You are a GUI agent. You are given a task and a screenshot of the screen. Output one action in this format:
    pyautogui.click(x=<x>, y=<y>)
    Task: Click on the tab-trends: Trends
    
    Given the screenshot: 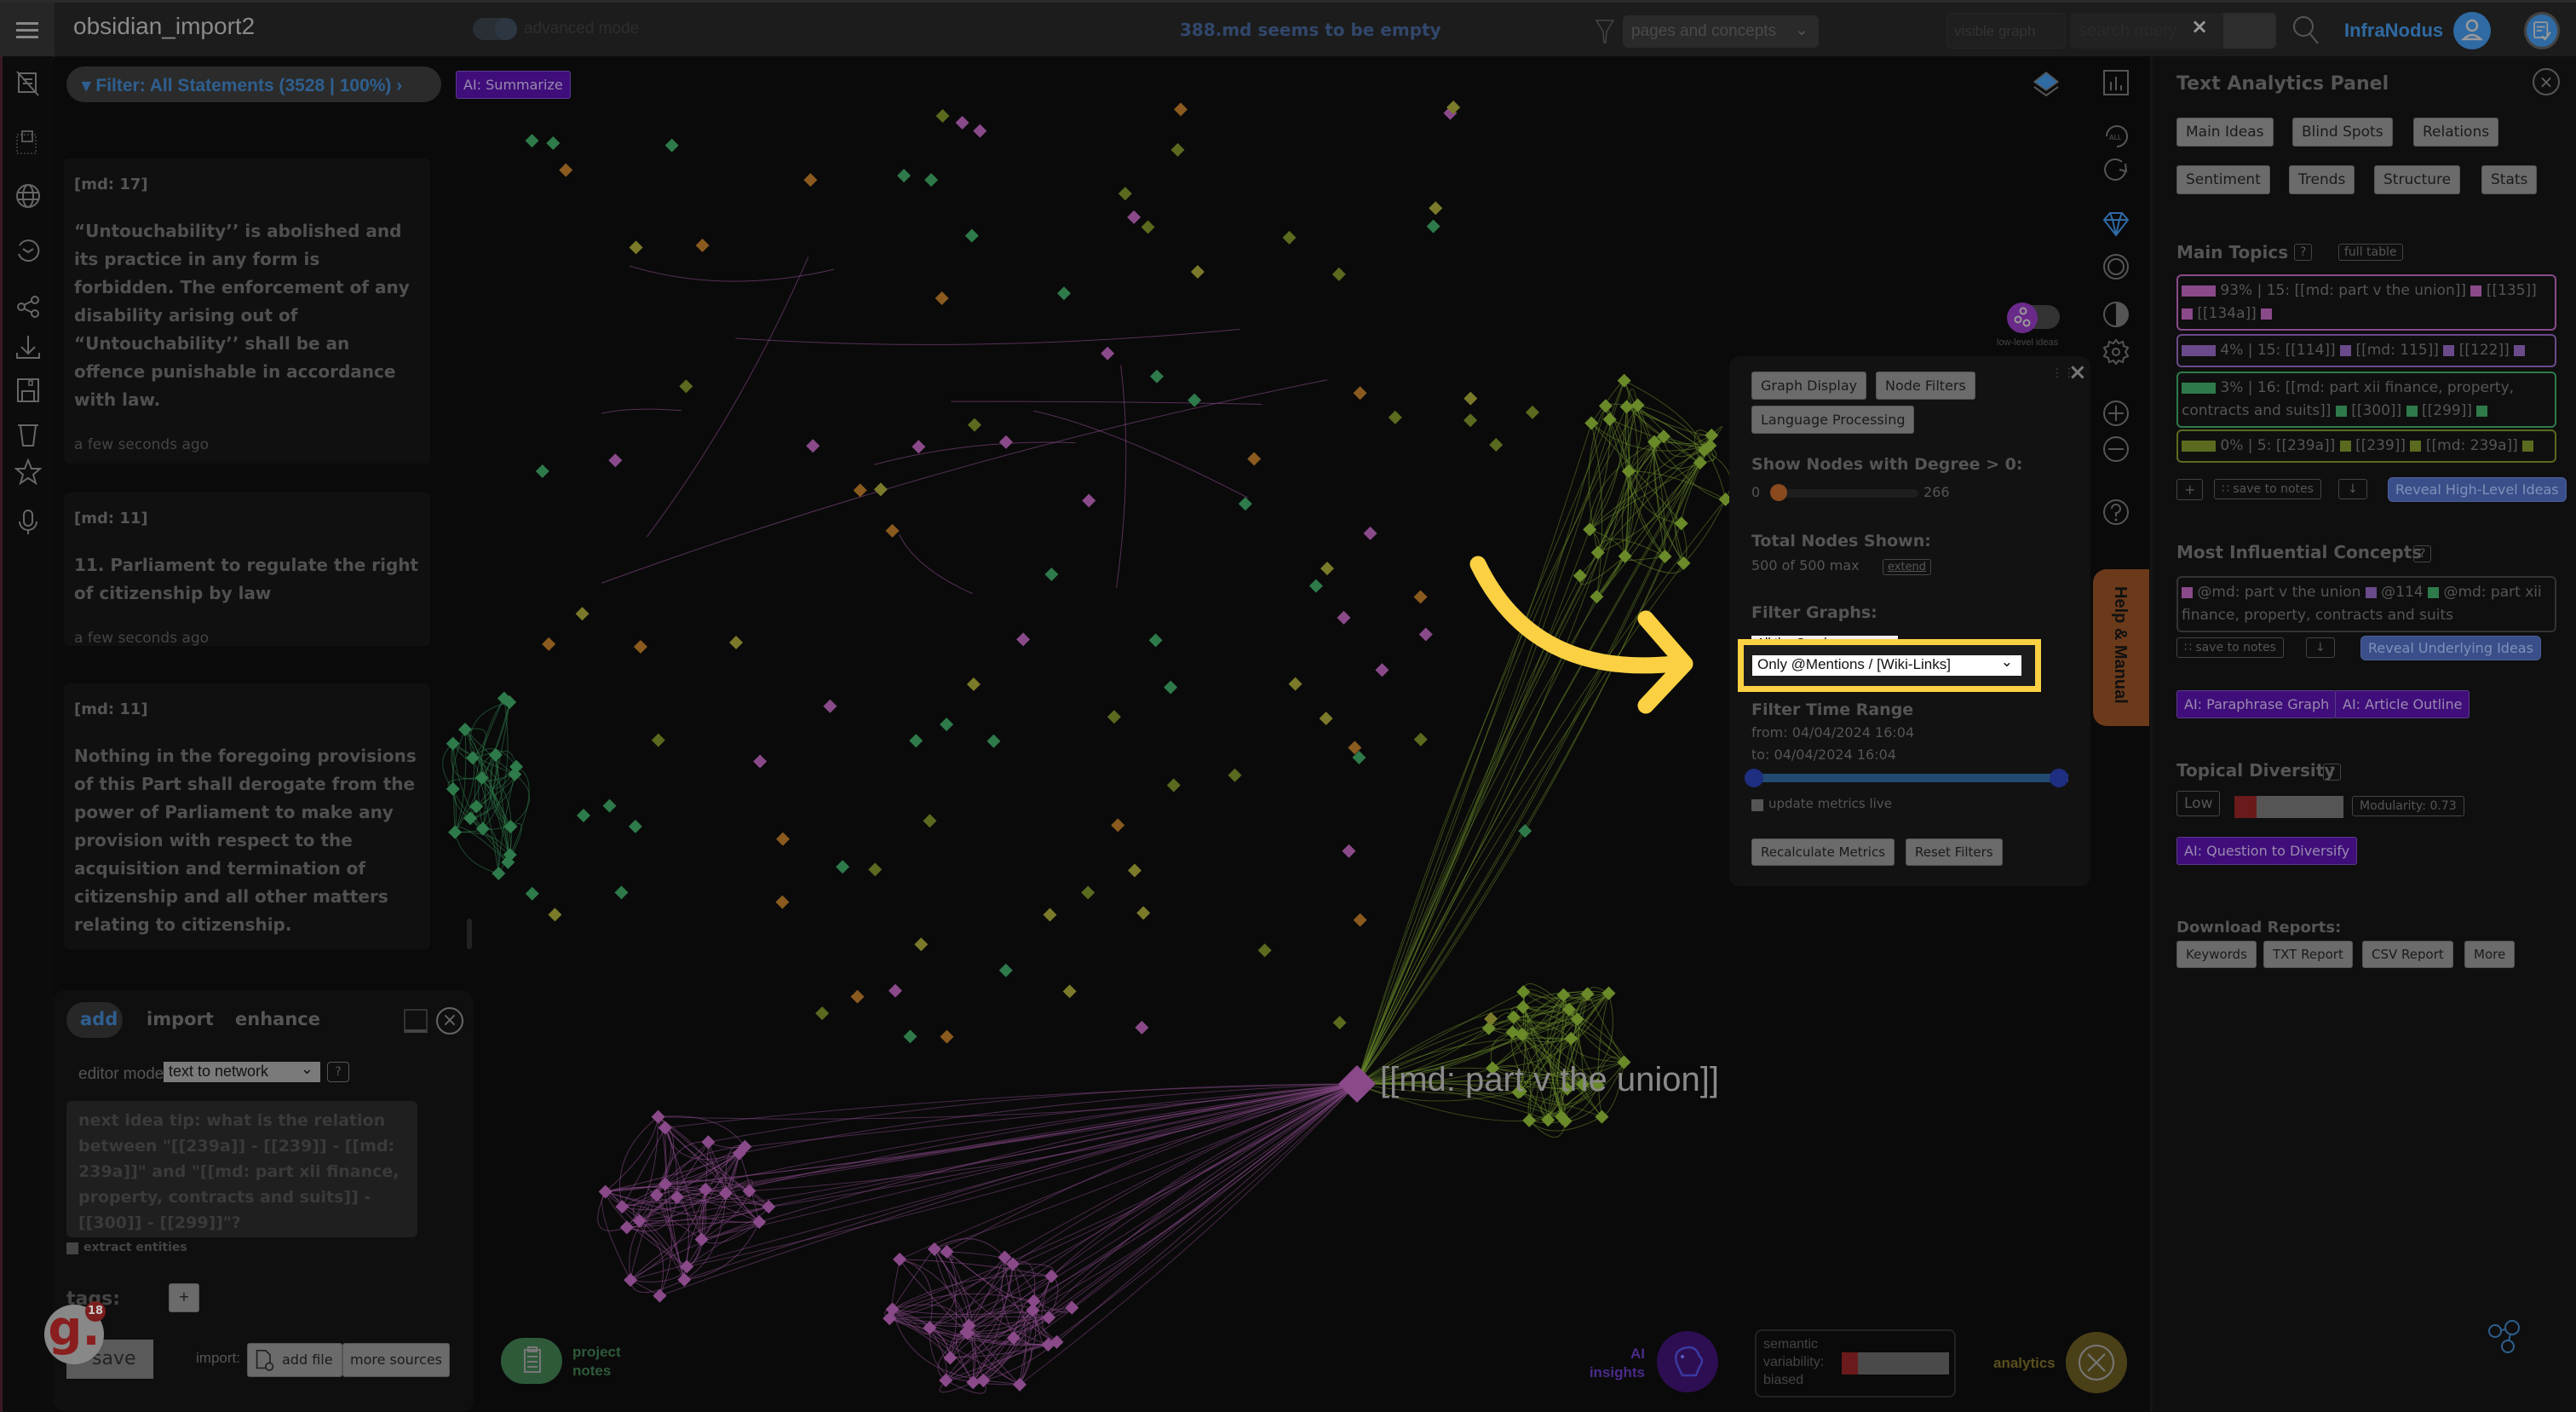 What is the action you would take?
    pyautogui.click(x=2322, y=180)
    